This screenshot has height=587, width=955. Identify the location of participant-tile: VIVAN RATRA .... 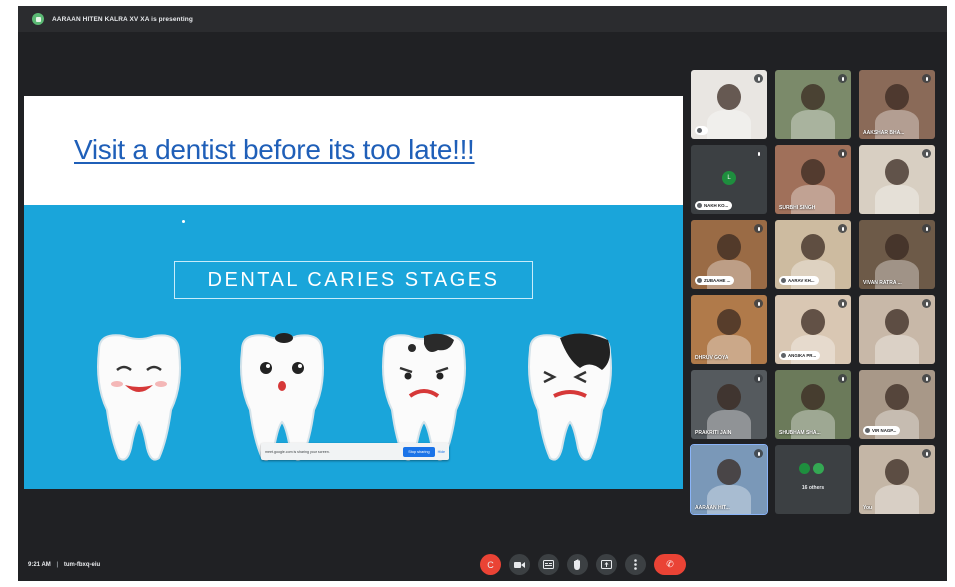
(897, 254).